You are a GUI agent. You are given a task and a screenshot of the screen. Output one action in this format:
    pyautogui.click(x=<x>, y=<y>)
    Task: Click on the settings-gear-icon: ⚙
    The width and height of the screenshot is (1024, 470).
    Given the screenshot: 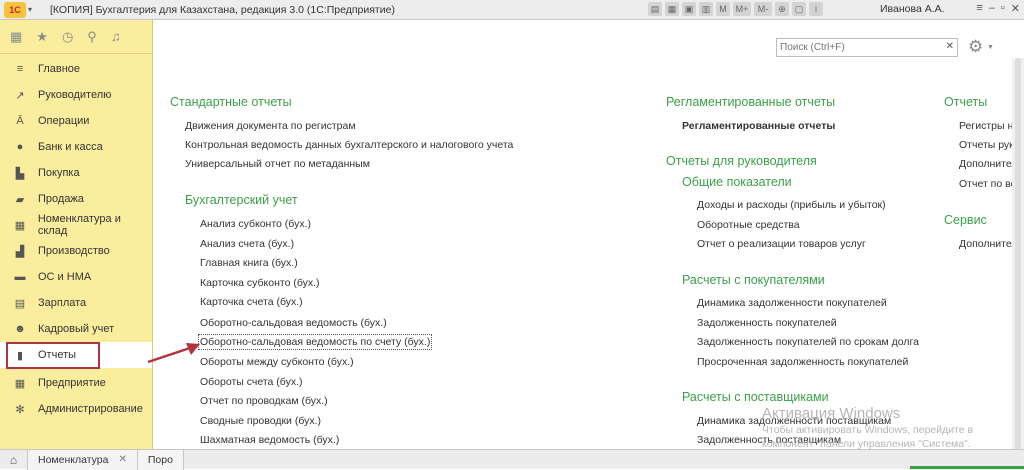 What is the action you would take?
    pyautogui.click(x=975, y=47)
    